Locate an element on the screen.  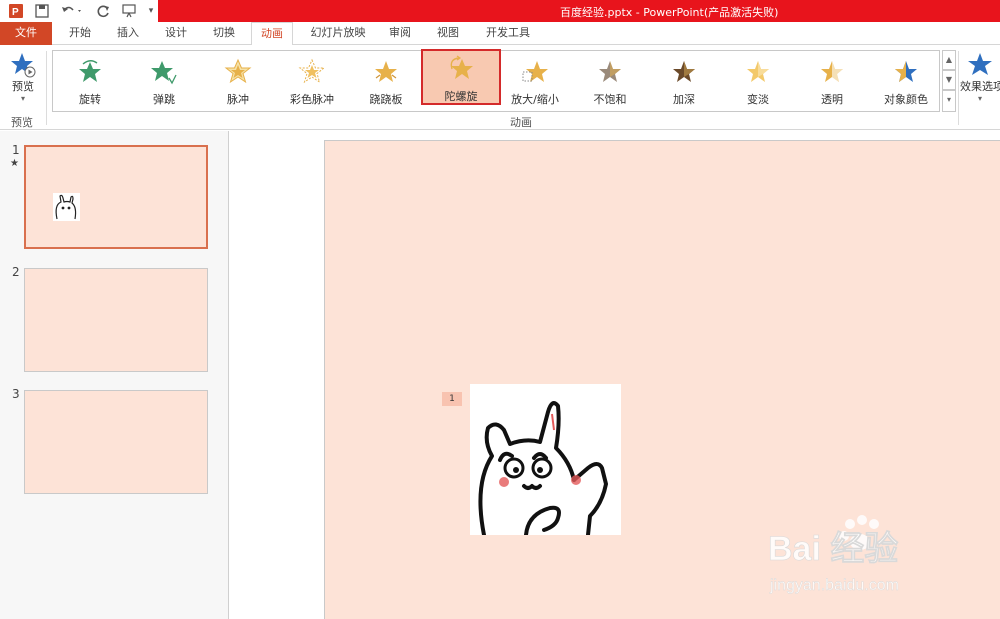
tab-developer: 开发工具 is located at coordinates (508, 33).